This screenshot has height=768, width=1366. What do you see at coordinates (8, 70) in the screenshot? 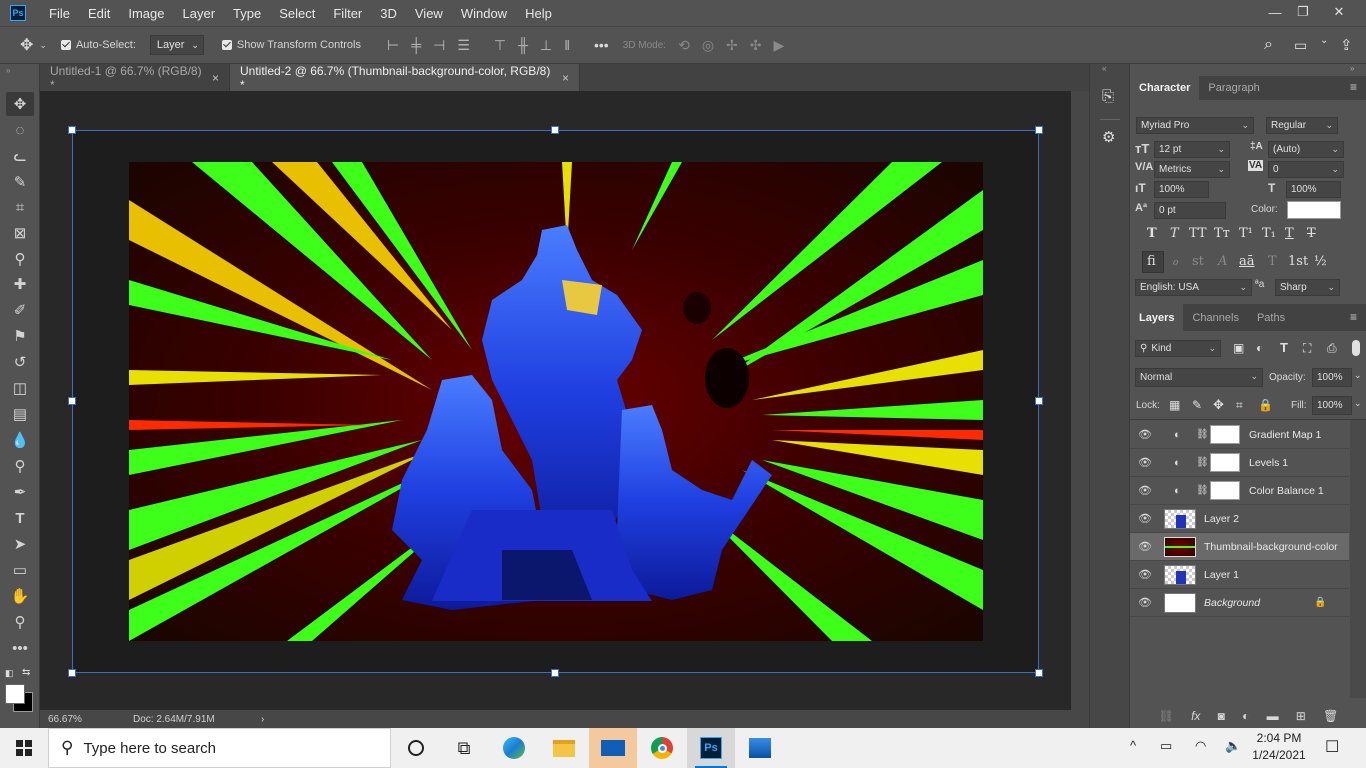
I see `collapse-toolbar-icon: »` at bounding box center [8, 70].